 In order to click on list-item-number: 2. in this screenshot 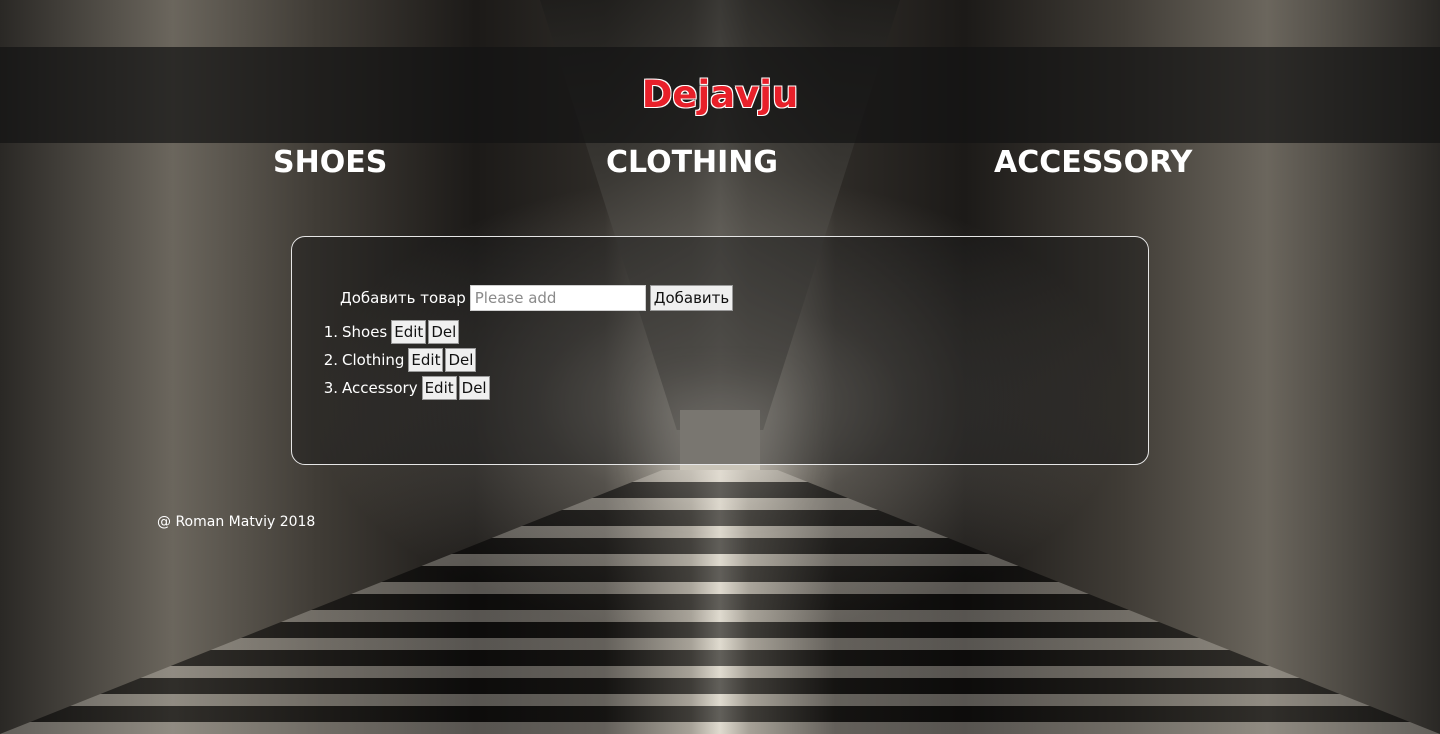, I will do `click(330, 360)`.